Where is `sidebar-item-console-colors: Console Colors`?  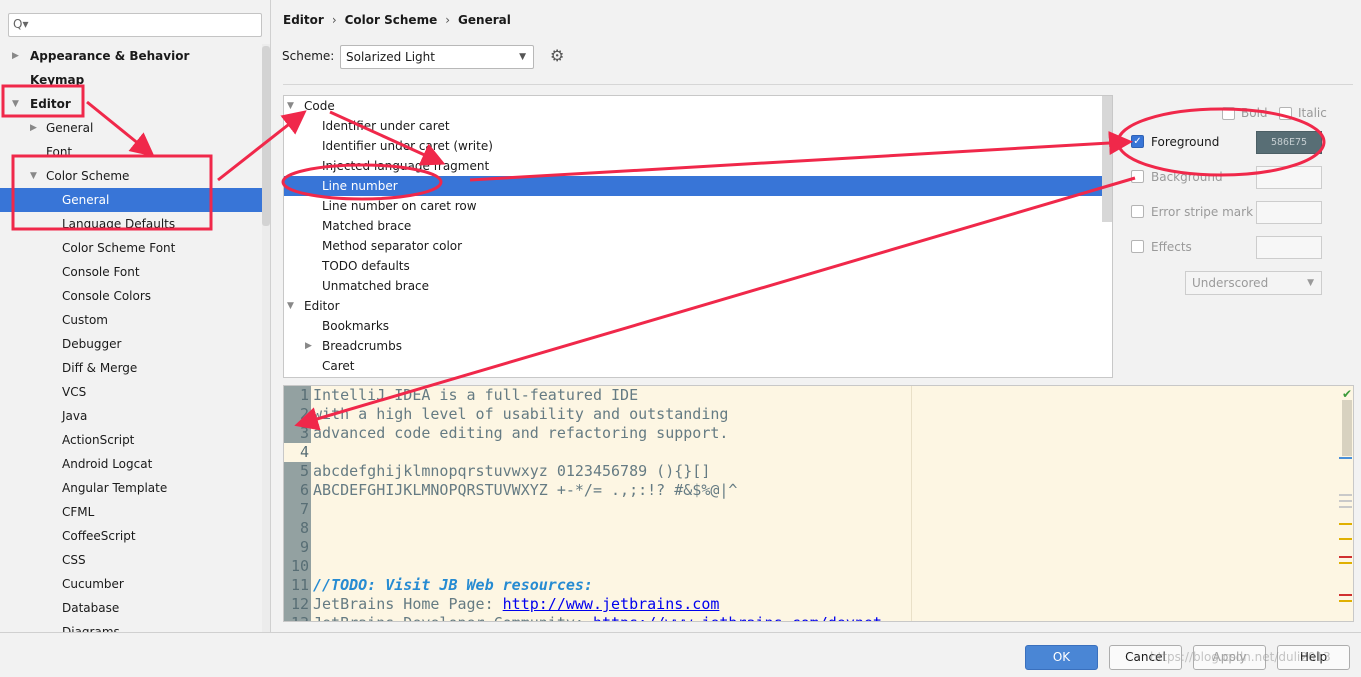
sidebar-item-console-colors: Console Colors is located at coordinates (131, 296).